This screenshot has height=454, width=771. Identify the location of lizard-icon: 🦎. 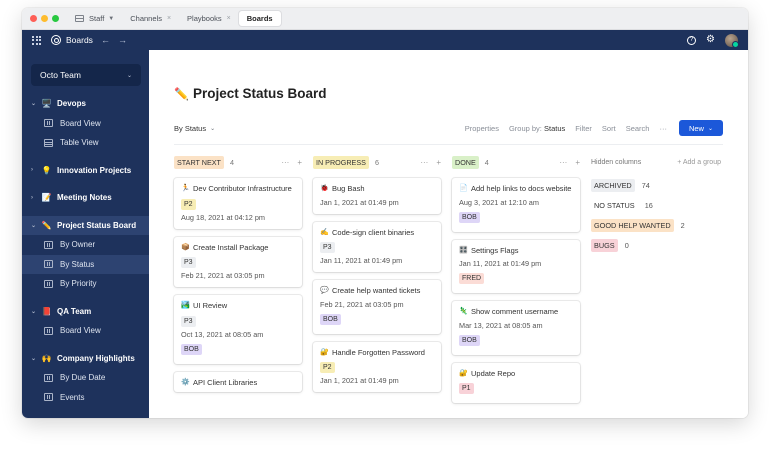
(463, 311).